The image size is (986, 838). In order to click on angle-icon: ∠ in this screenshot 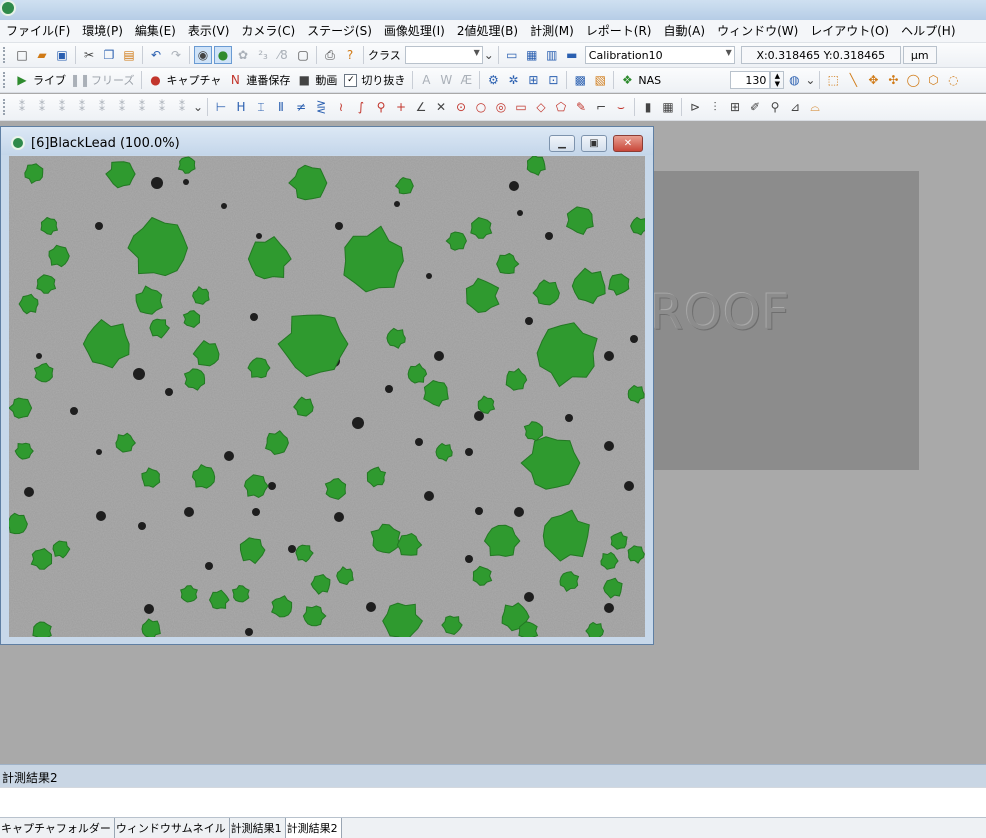, I will do `click(421, 107)`.